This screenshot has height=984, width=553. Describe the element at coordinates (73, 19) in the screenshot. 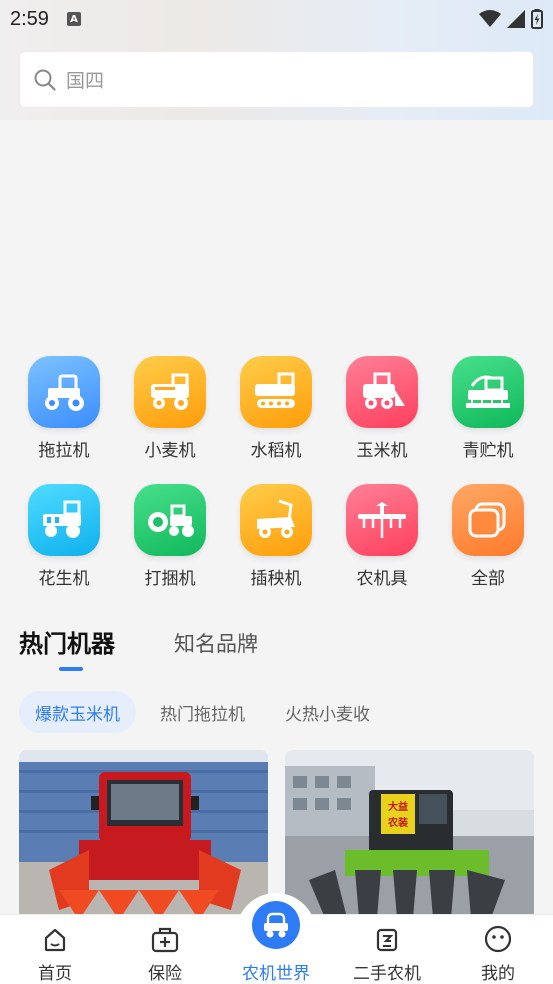

I see `notification-a-icon: A` at that location.